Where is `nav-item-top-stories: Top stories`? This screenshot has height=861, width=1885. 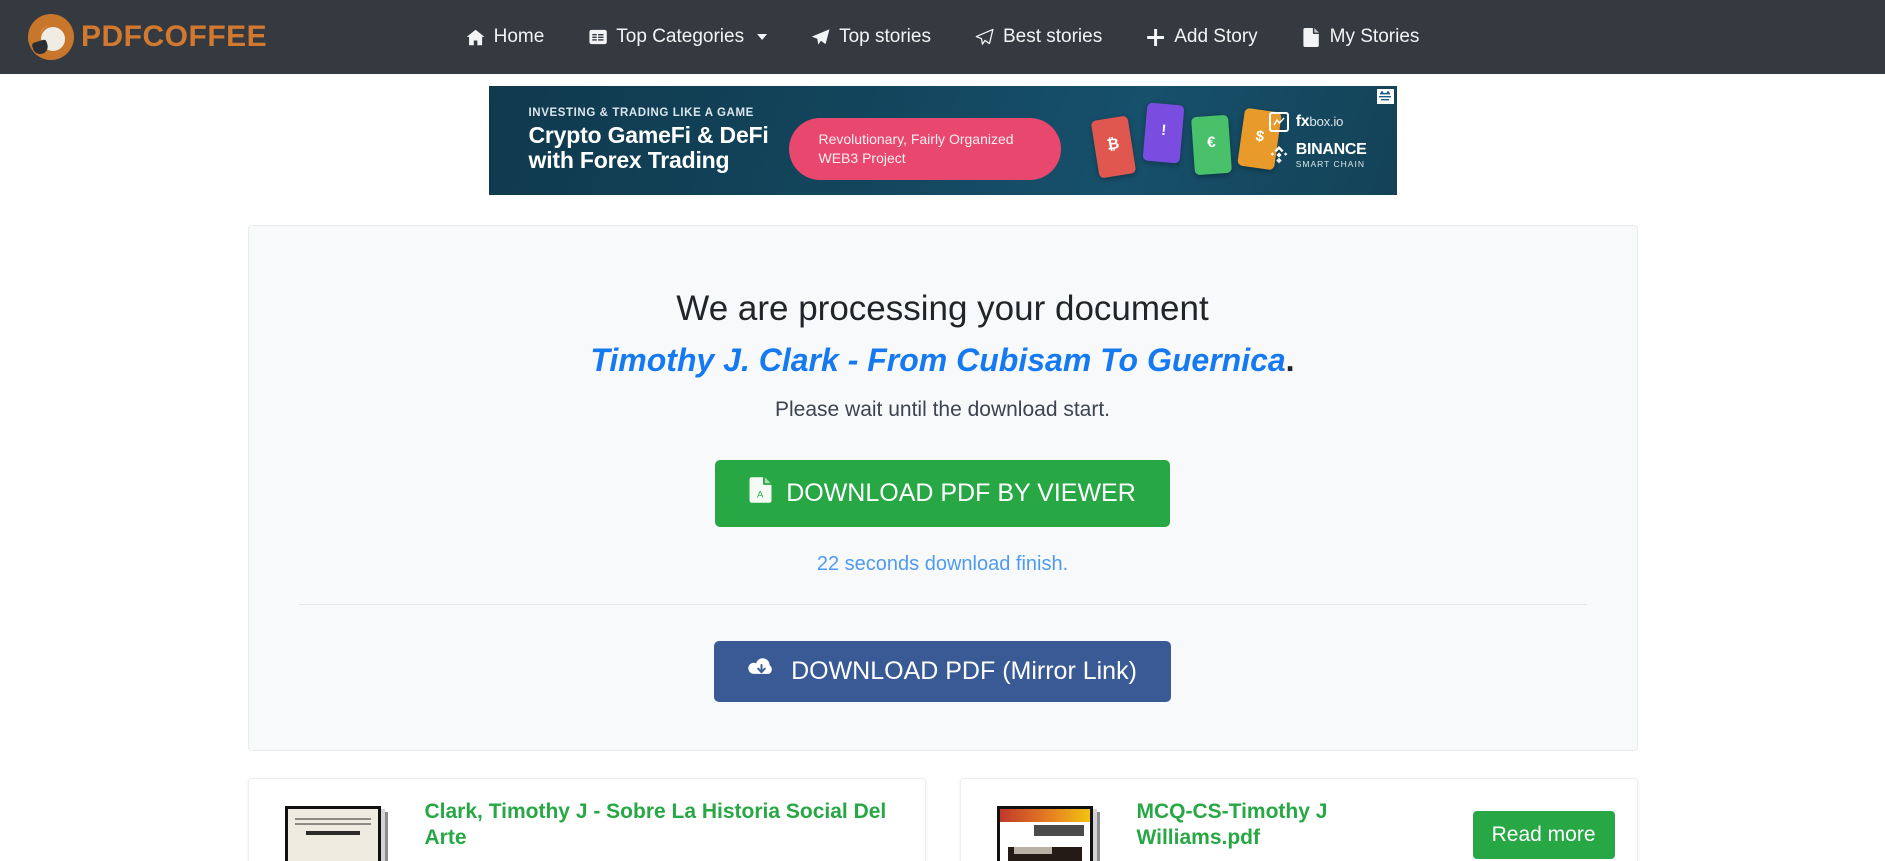 nav-item-top-stories: Top stories is located at coordinates (871, 37).